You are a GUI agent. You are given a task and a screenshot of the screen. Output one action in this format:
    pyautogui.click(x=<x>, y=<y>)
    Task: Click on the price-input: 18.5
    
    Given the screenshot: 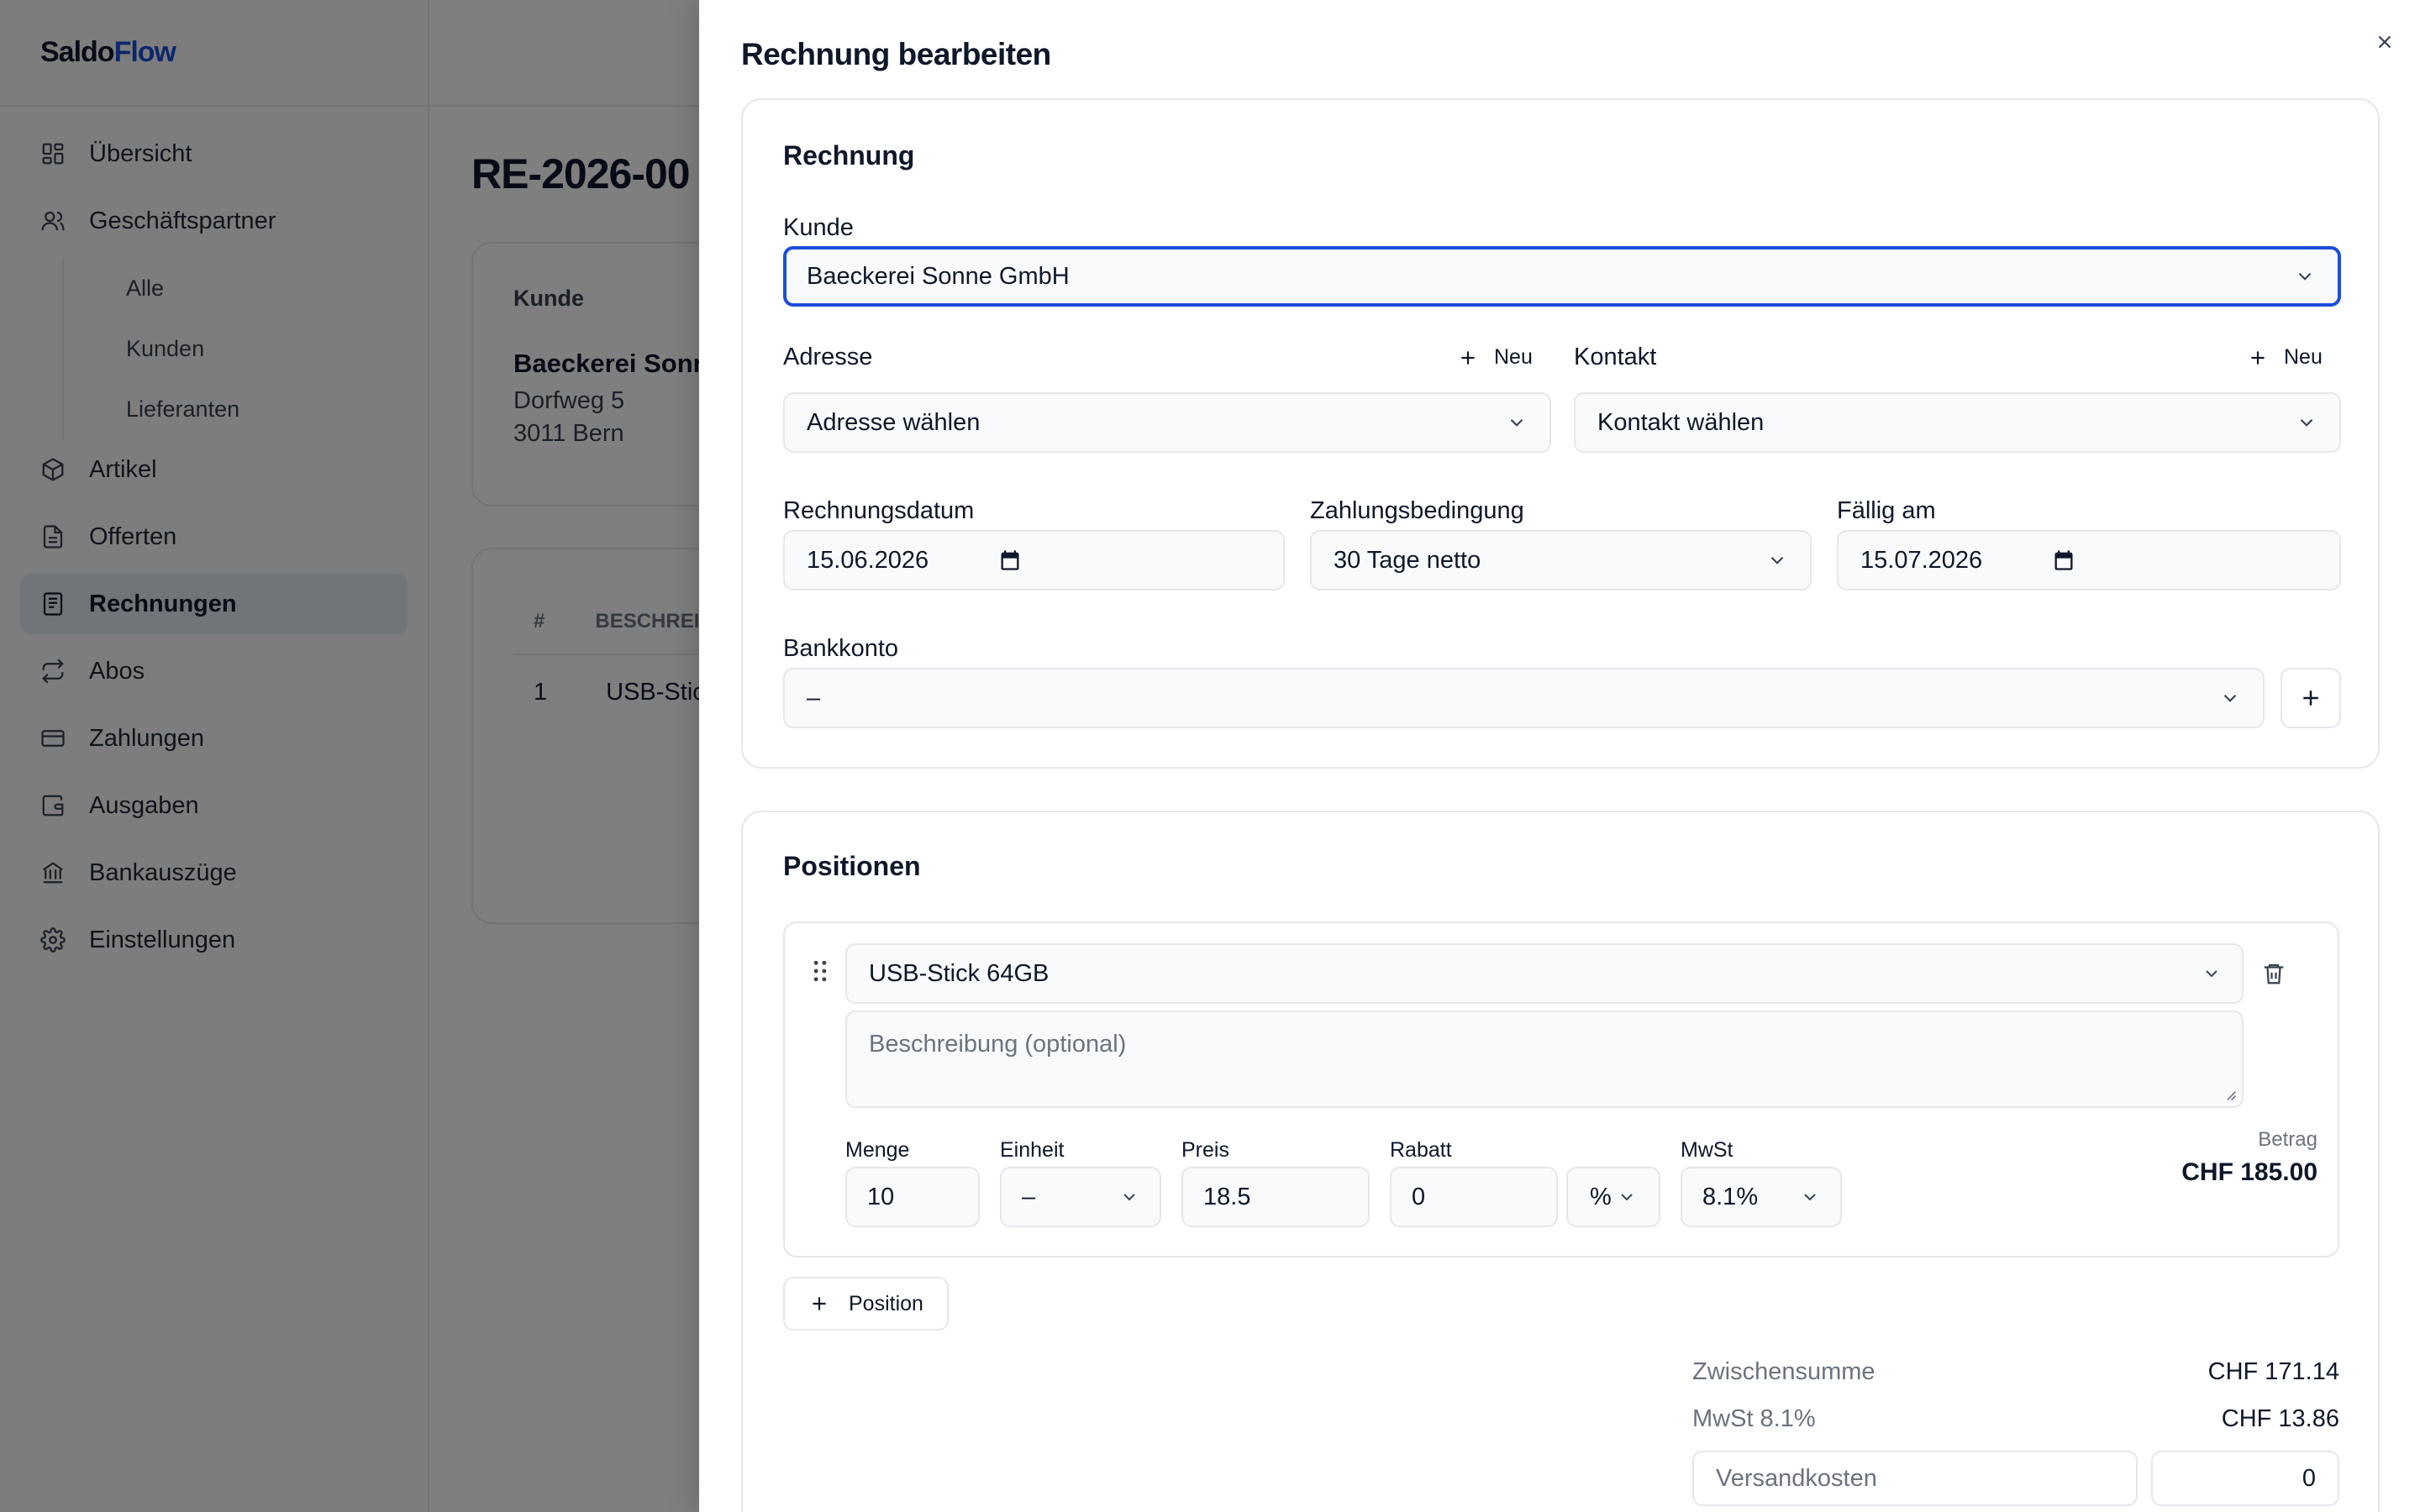 What is the action you would take?
    pyautogui.click(x=1275, y=1197)
    